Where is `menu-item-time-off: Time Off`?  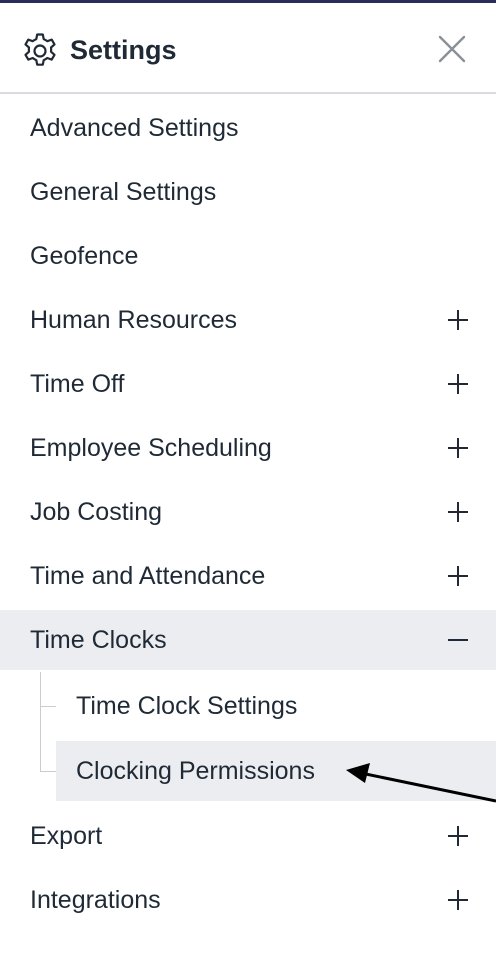
menu-item-time-off: Time Off is located at coordinates (248, 384).